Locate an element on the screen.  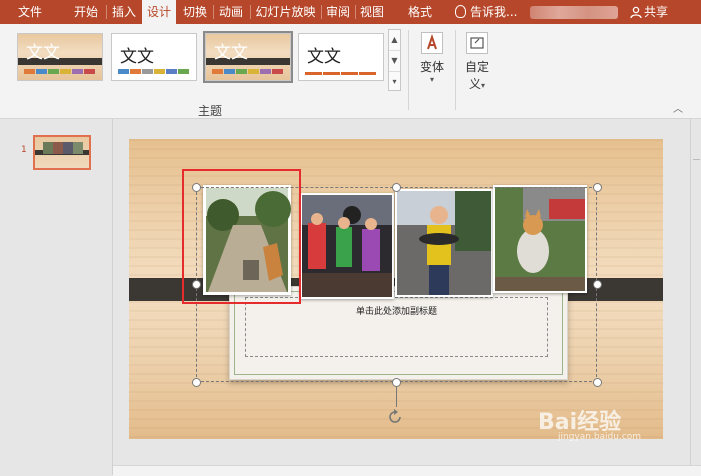
rotate-handle-icon is located at coordinates (395, 417).